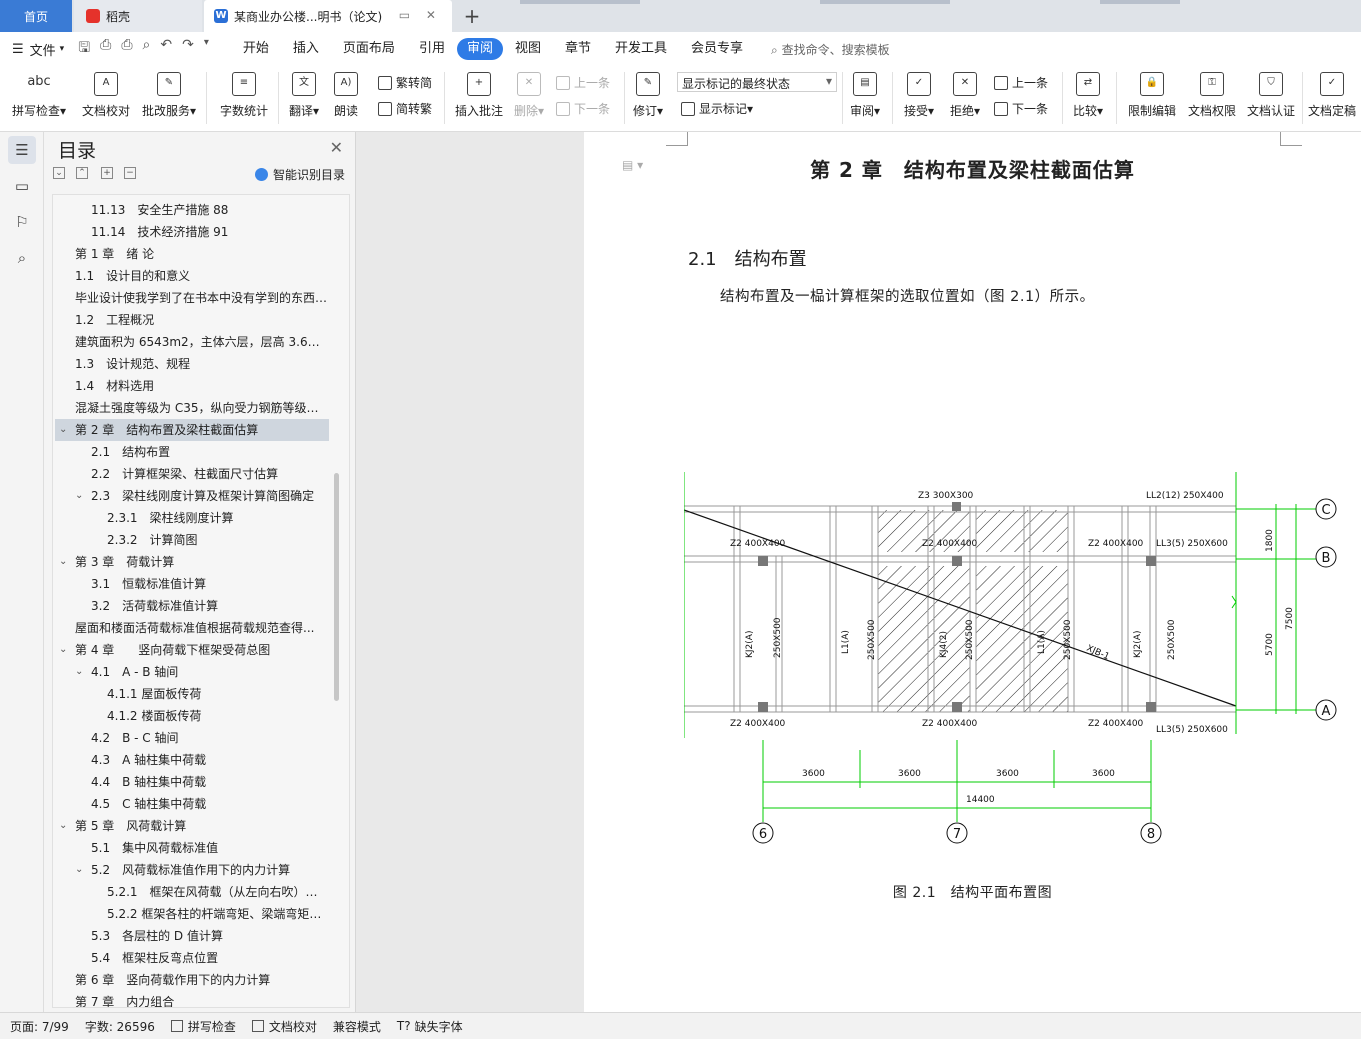 The height and width of the screenshot is (1039, 1361). Describe the element at coordinates (1152, 94) in the screenshot. I see `restrict-edit-button: 🔒 限制编辑` at that location.